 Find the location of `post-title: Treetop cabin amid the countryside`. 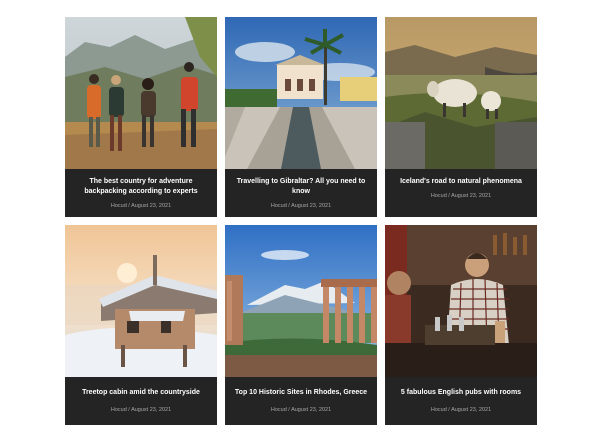

post-title: Treetop cabin amid the countryside is located at coordinates (141, 393).